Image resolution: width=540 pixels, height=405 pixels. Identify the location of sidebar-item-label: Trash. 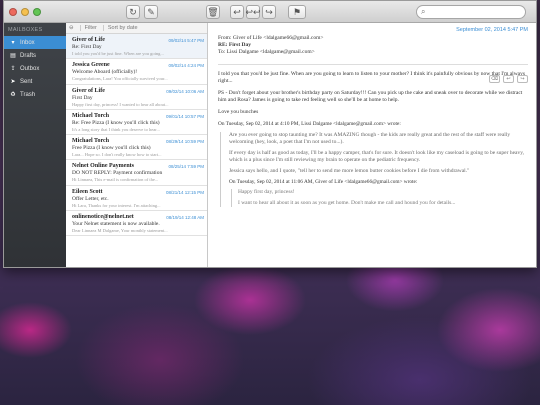
(28, 94).